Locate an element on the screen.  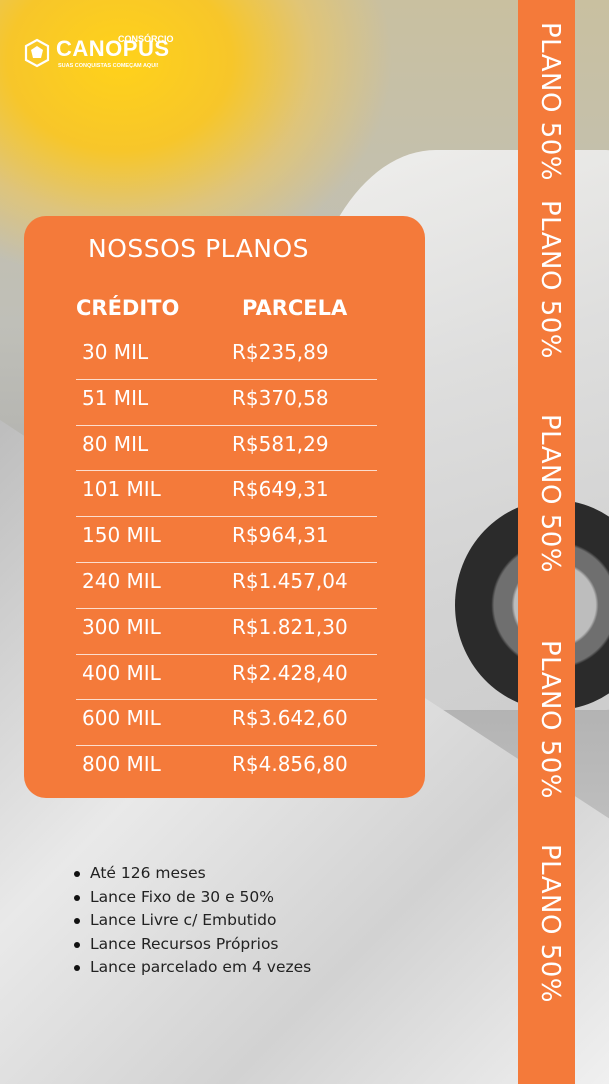
plan-row: 800 MIL R$4.856,80 is located at coordinates (224, 769).